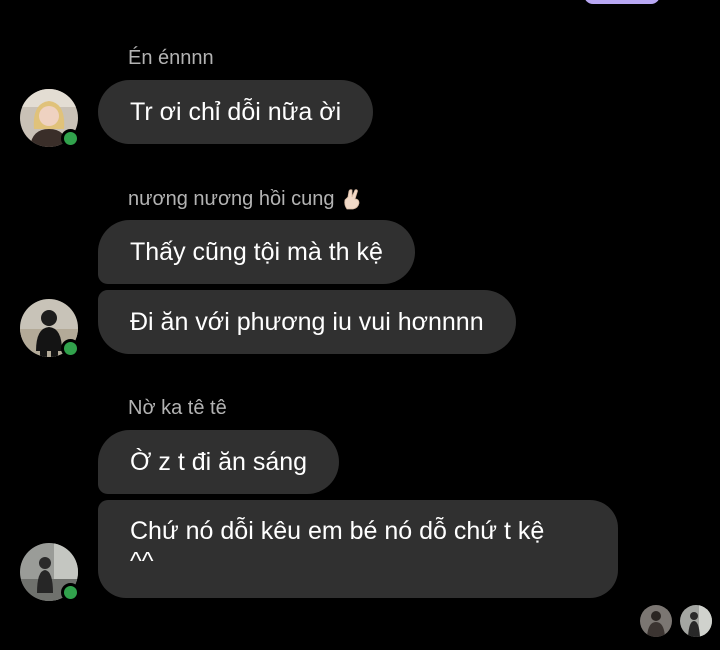  I want to click on message-bubble: Tr ơi chỉ dỗi nữa ời, so click(236, 112).